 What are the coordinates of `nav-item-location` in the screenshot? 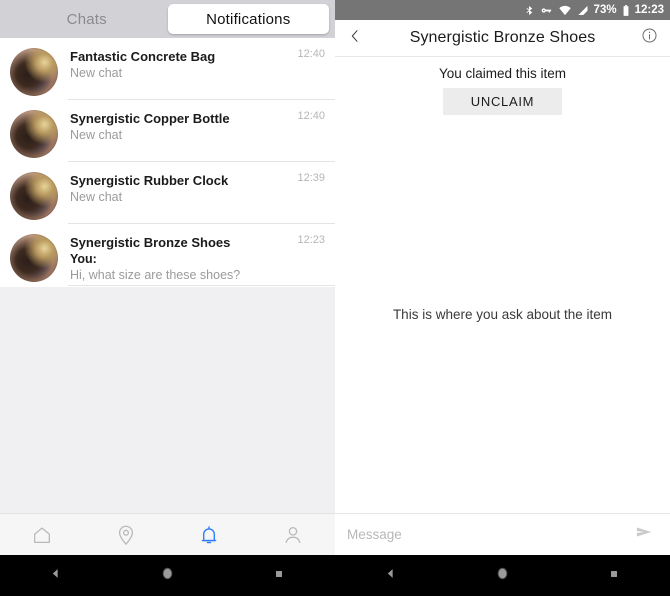 It's located at (126, 534).